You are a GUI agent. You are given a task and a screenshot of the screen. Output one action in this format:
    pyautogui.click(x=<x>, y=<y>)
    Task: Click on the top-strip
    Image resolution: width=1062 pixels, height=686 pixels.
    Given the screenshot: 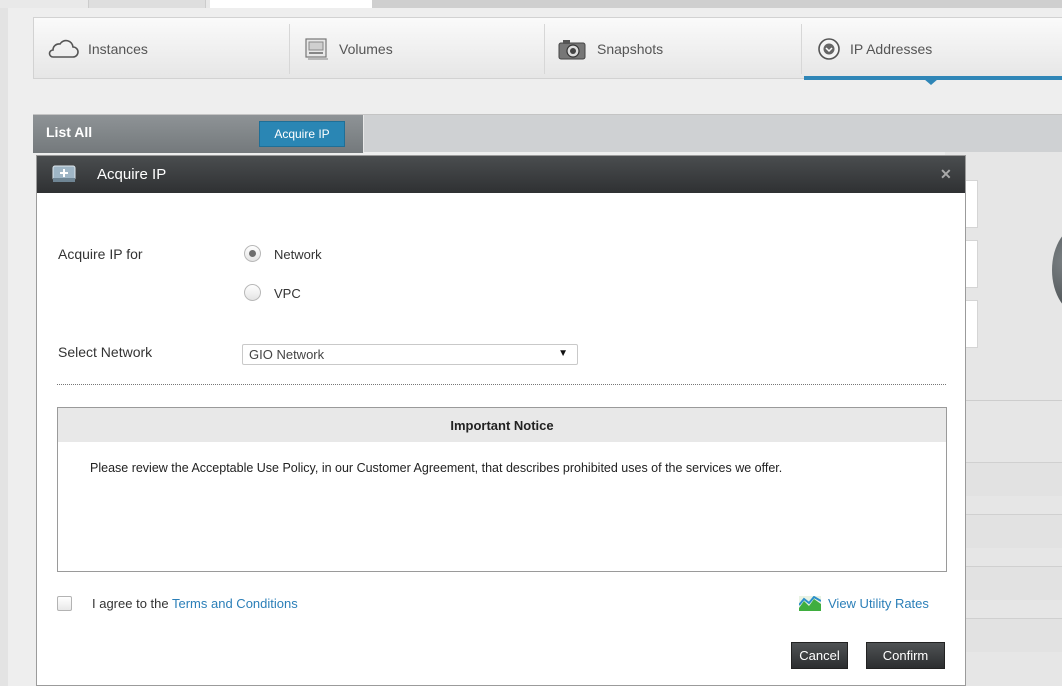 What is the action you would take?
    pyautogui.click(x=531, y=4)
    